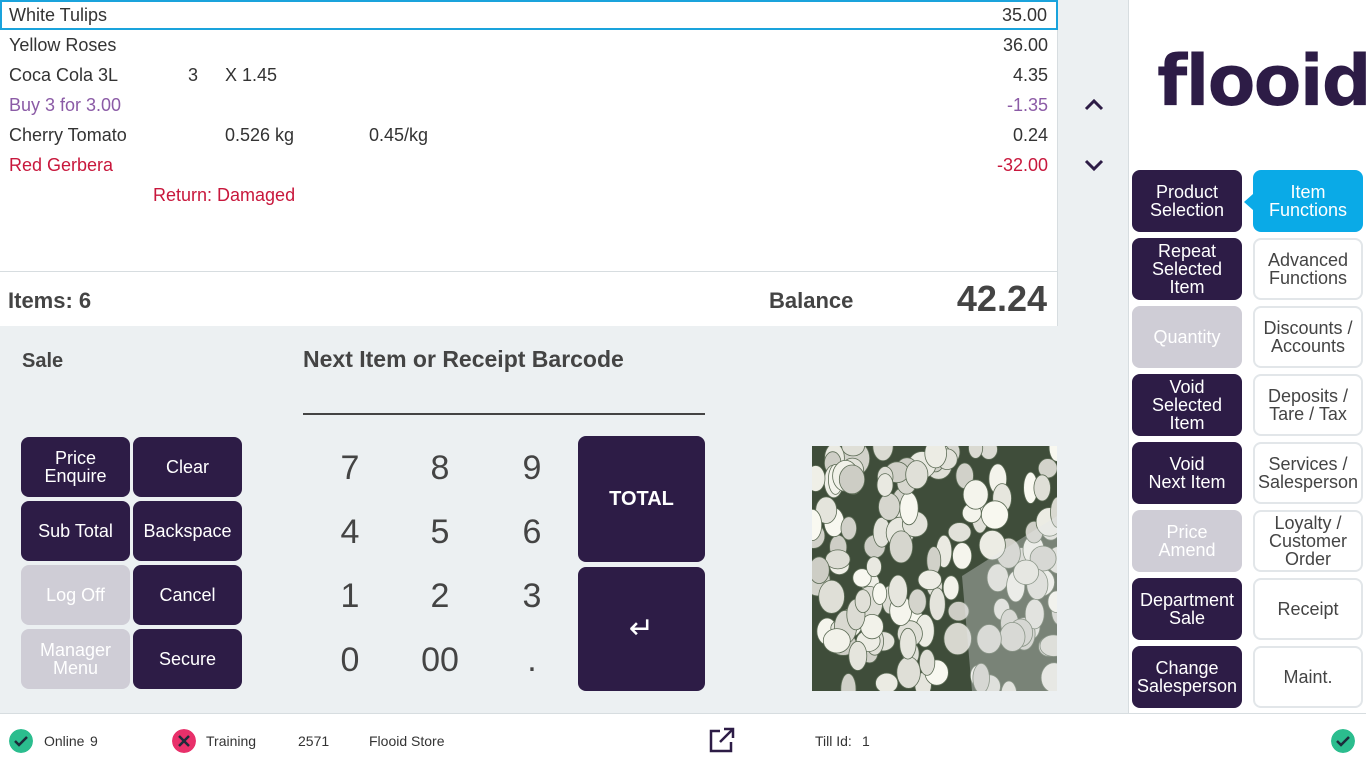 The image size is (1366, 768). I want to click on price-enquire-button: Price Enquire, so click(75, 467).